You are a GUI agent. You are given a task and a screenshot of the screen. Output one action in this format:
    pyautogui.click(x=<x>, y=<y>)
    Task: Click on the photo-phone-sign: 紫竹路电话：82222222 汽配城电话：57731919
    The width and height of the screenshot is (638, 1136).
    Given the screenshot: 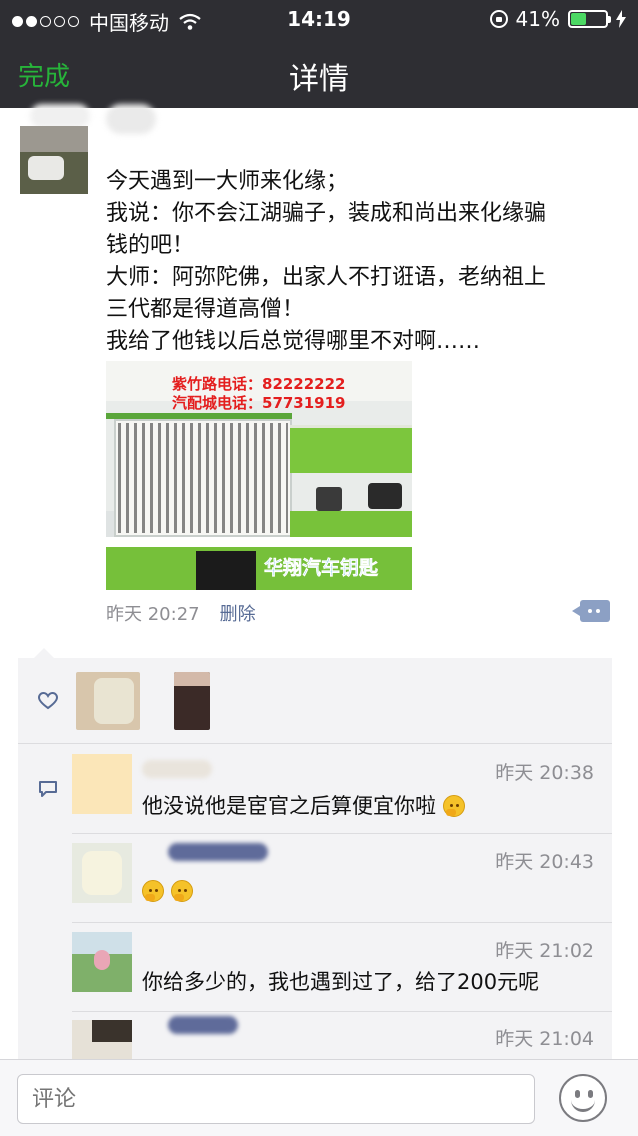 What is the action you would take?
    pyautogui.click(x=292, y=394)
    